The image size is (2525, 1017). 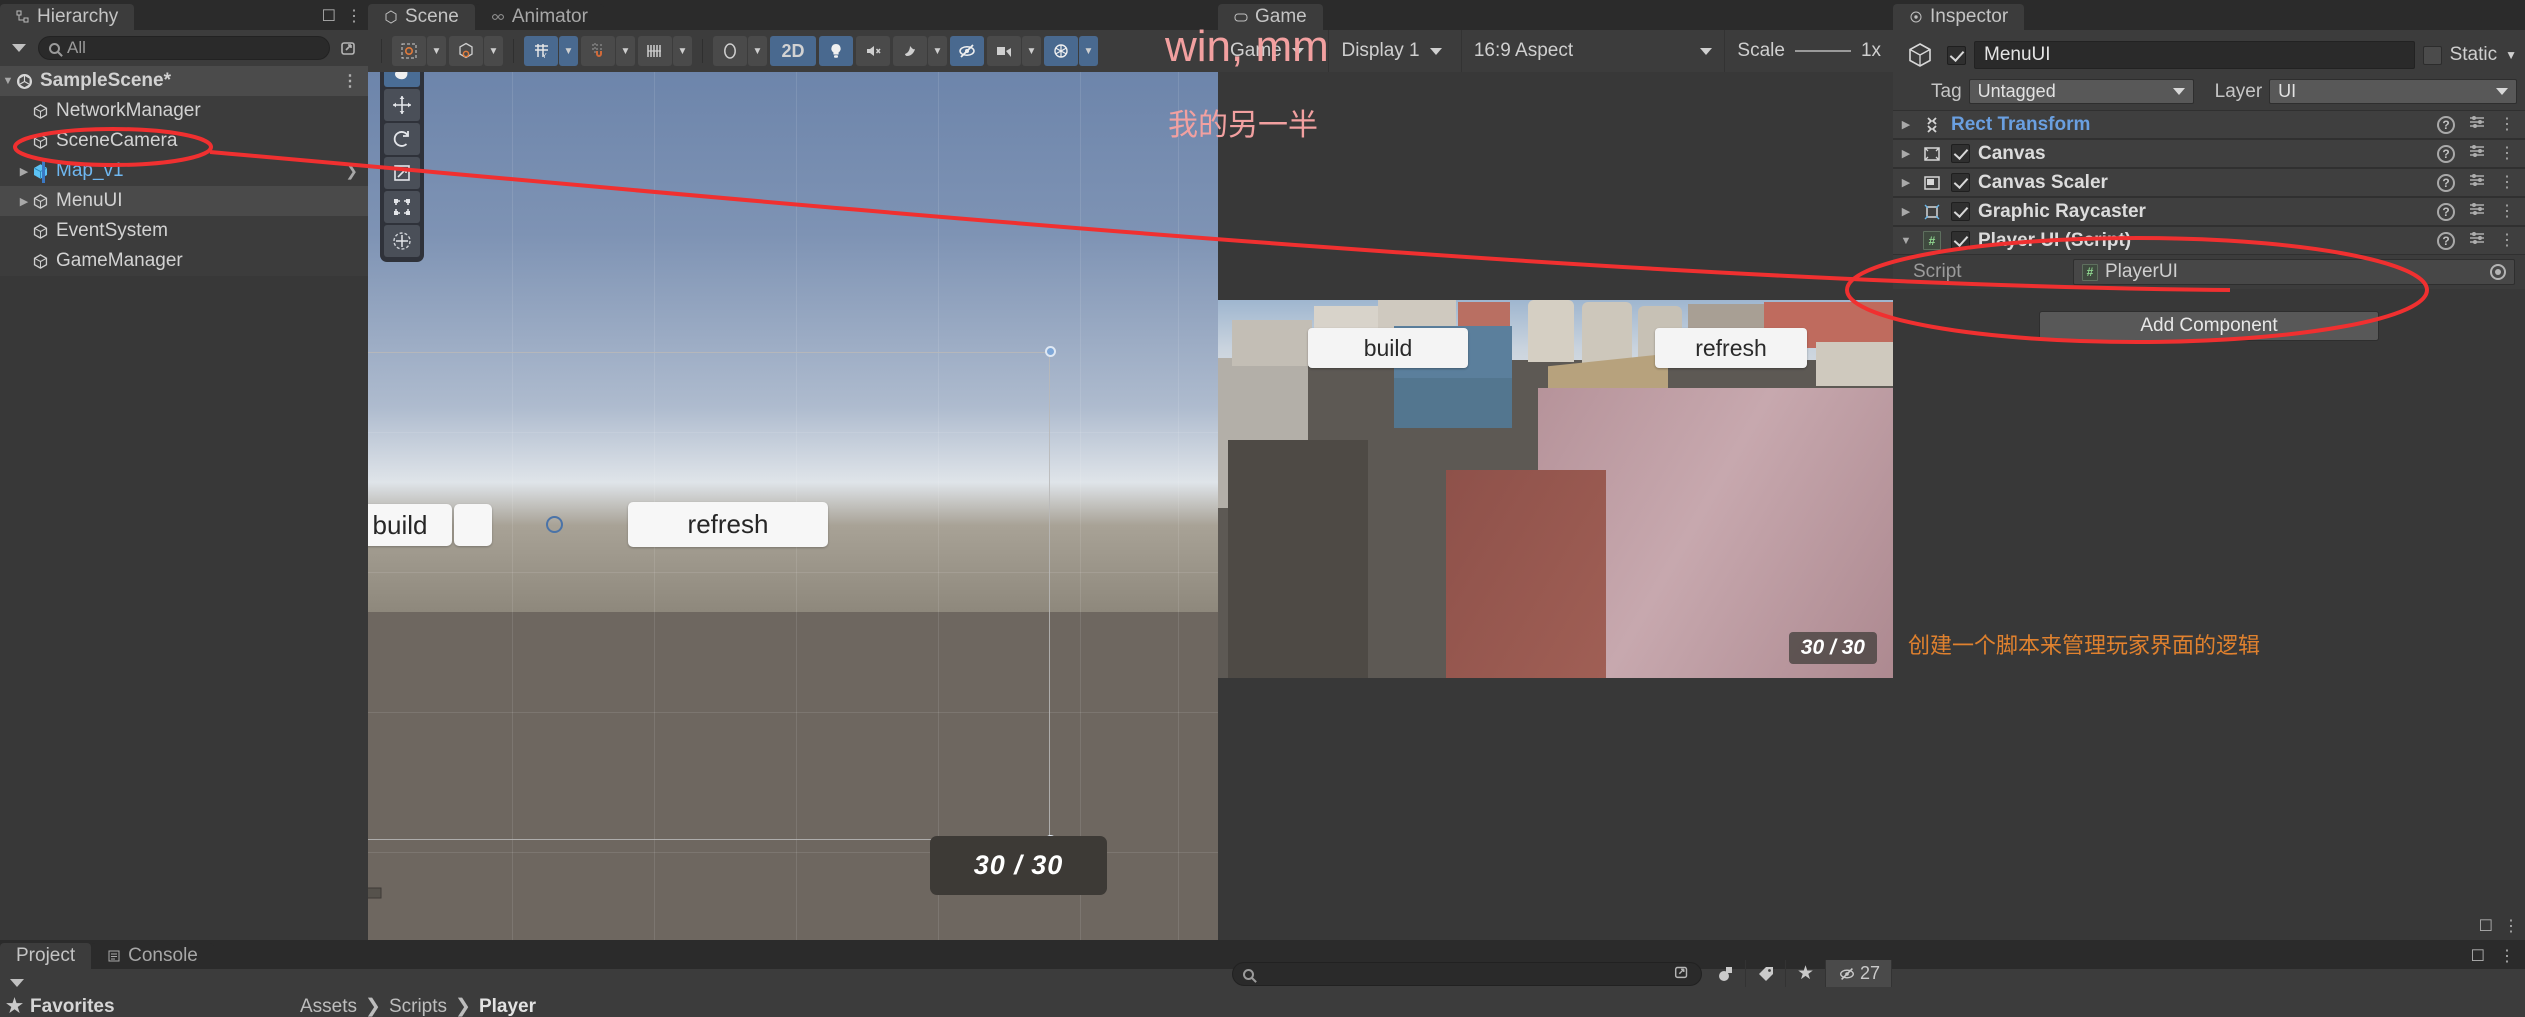 I want to click on scene-pivot-handle-icon, so click(x=554, y=524).